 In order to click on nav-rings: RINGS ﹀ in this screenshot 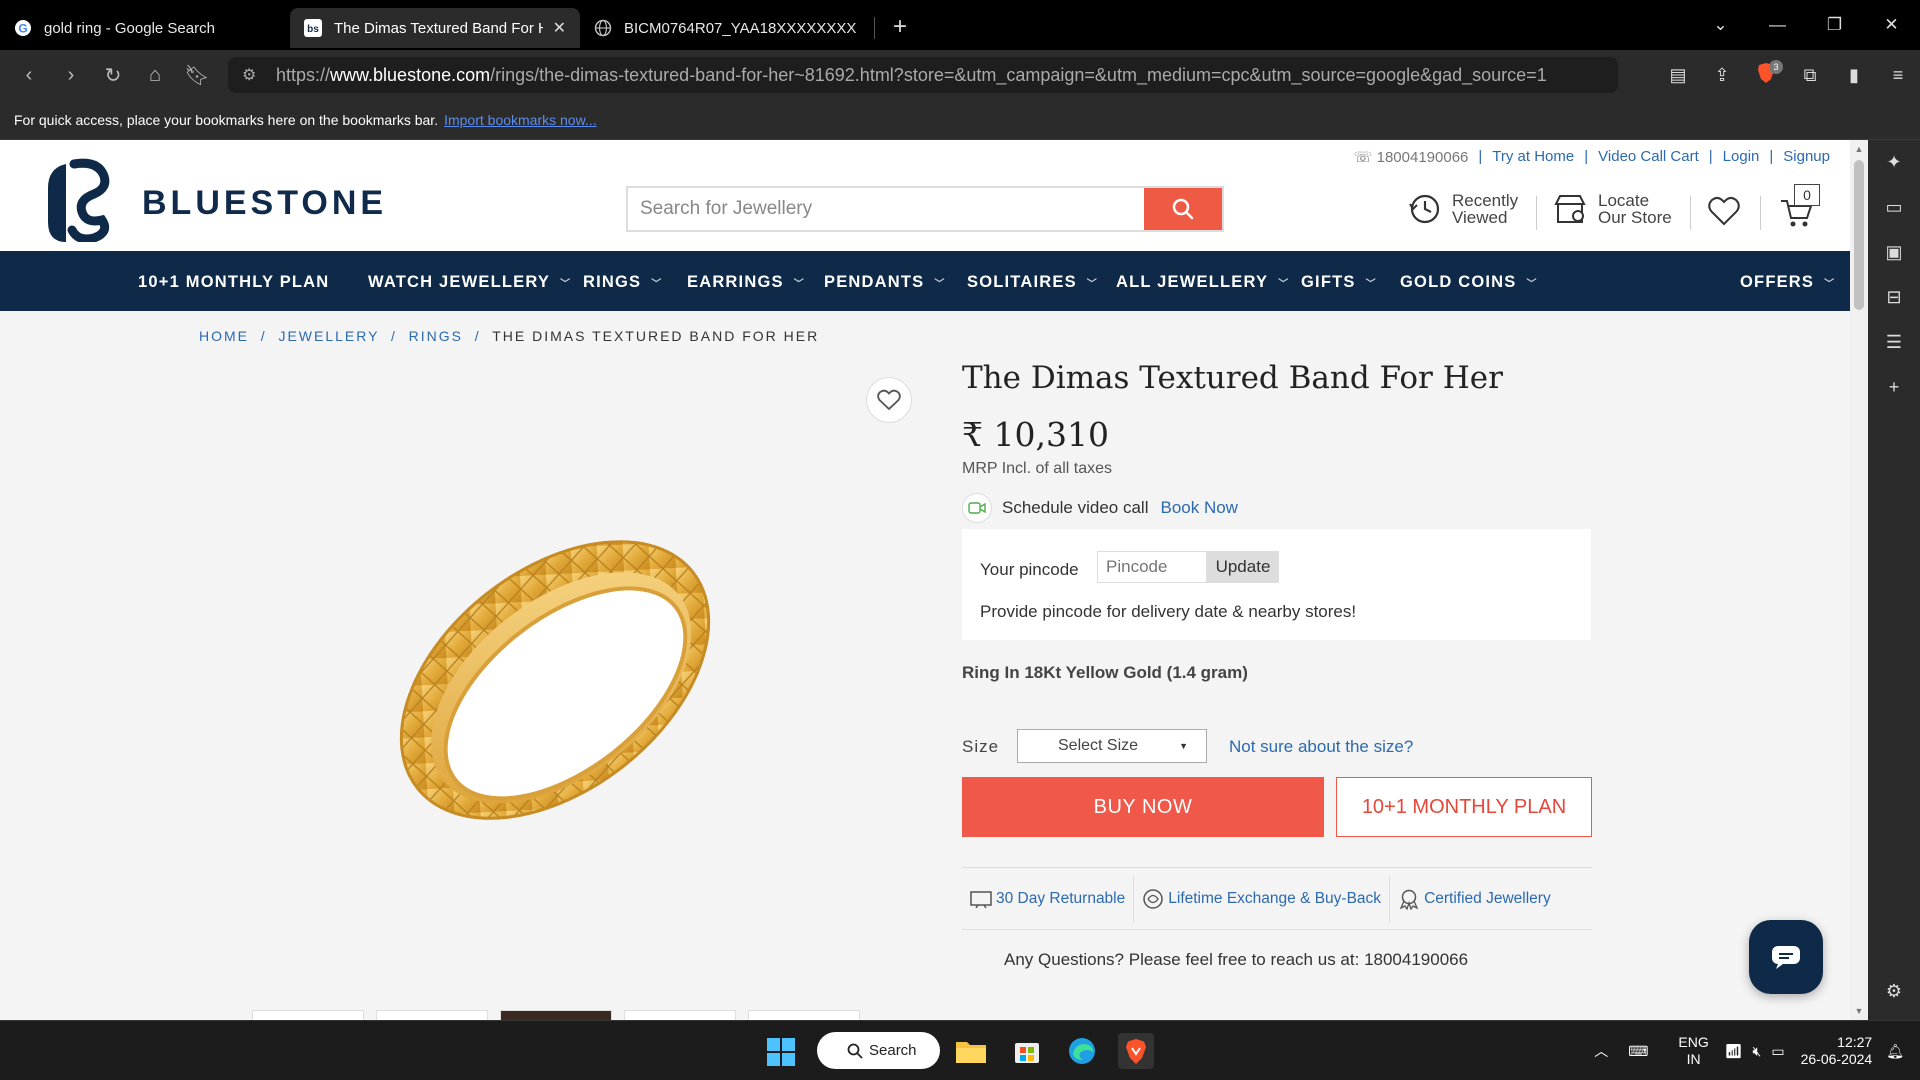, I will do `click(622, 282)`.